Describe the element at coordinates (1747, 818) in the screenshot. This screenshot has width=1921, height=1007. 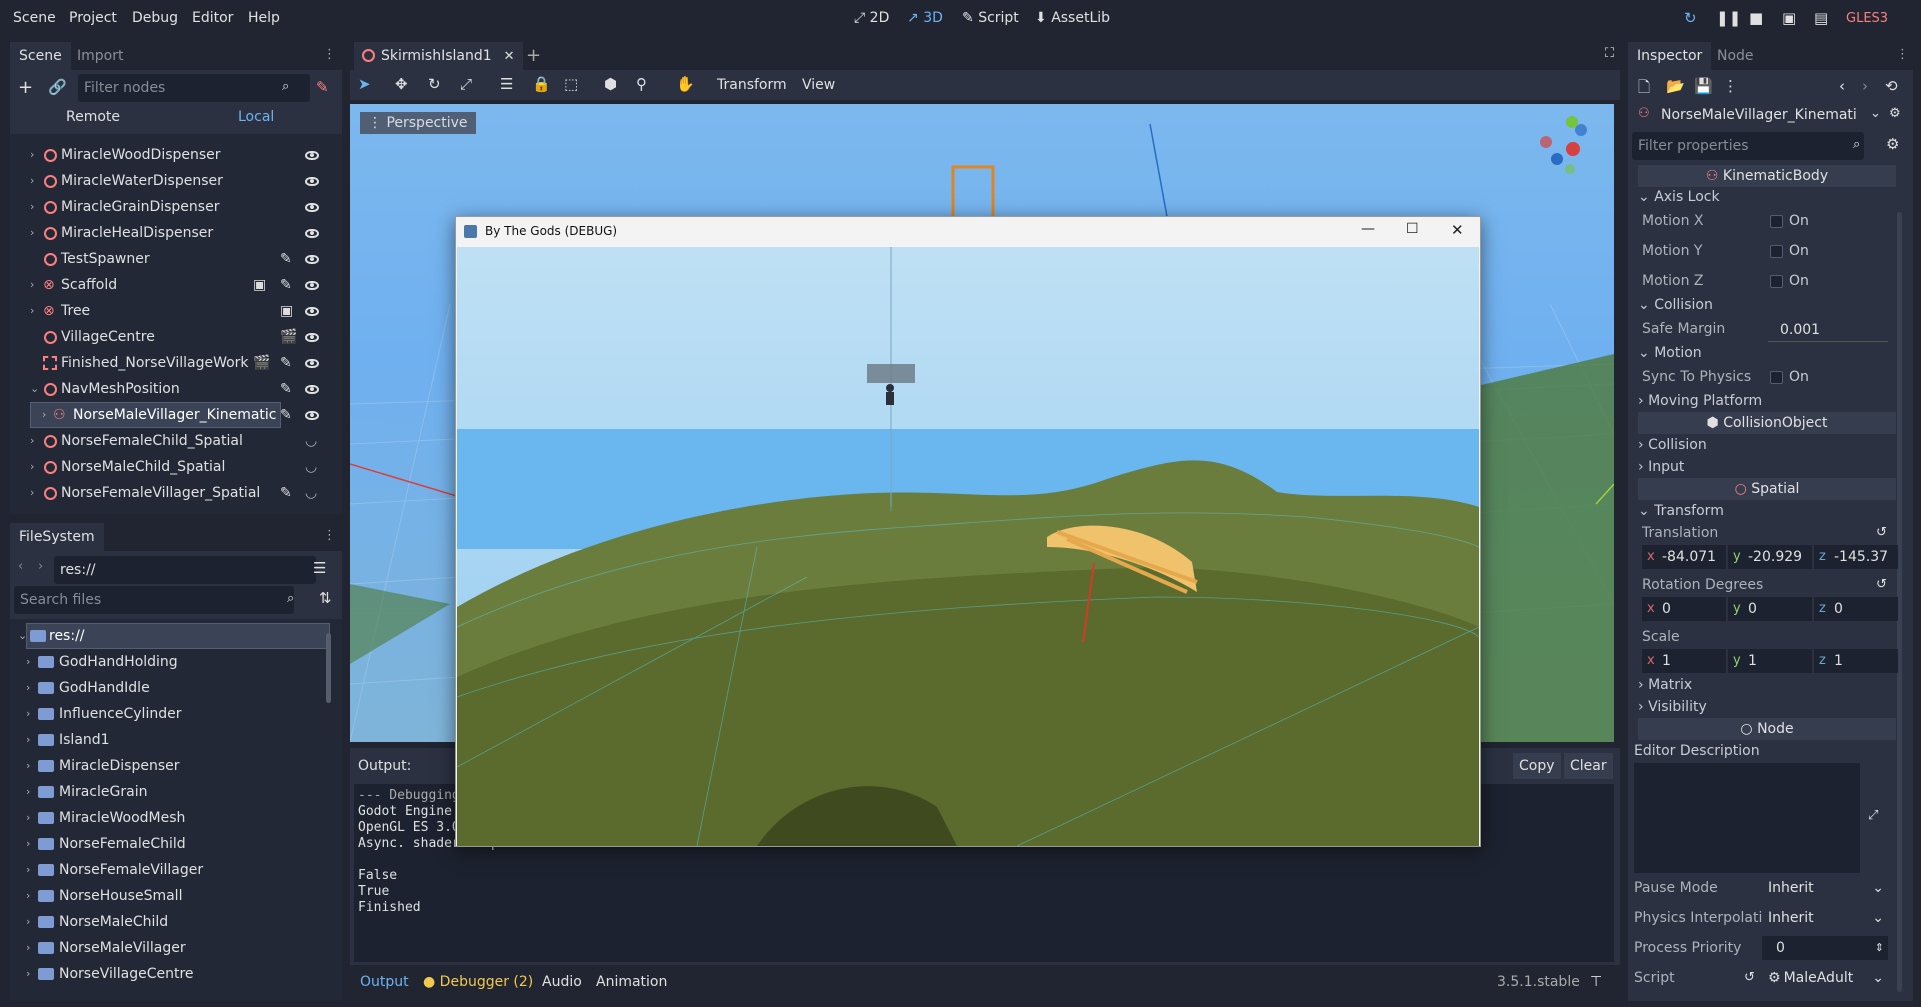
I see `editor-description-field` at that location.